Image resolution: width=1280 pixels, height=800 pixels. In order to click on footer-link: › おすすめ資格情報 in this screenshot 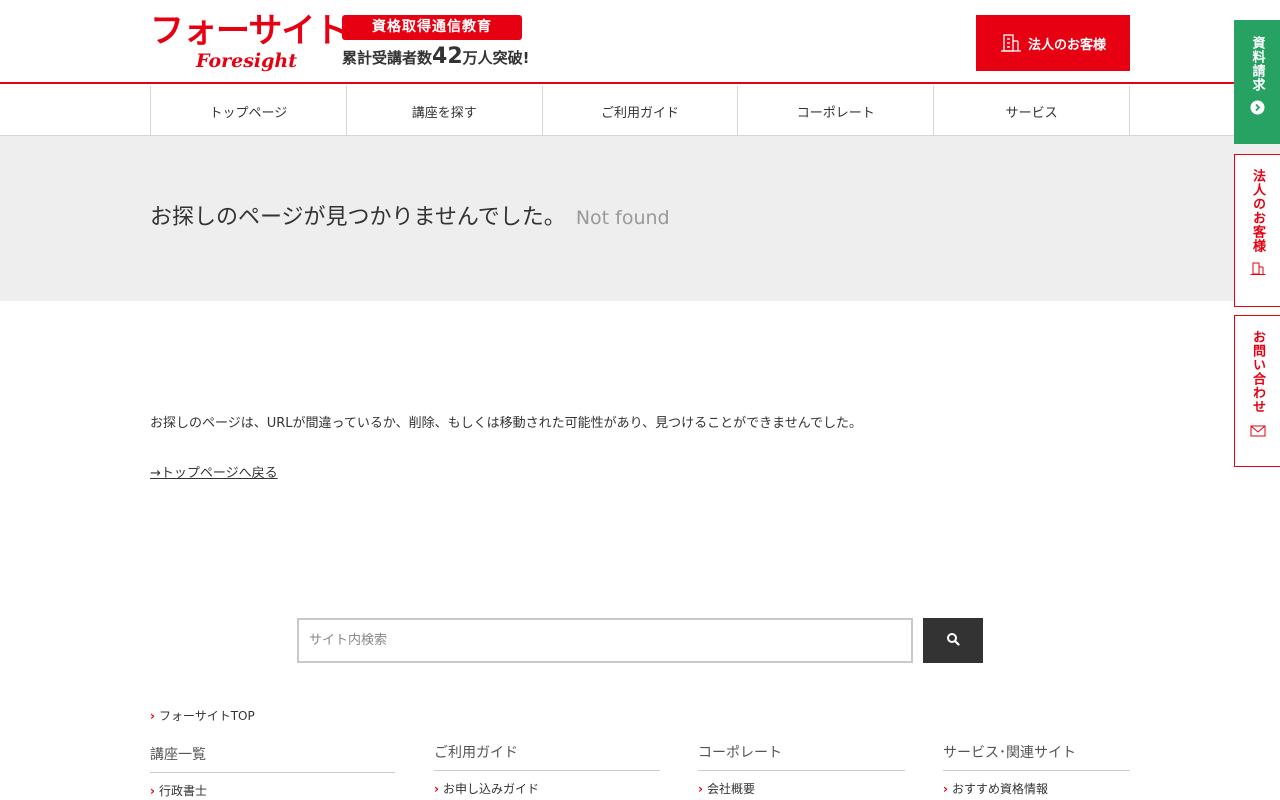, I will do `click(1036, 789)`.